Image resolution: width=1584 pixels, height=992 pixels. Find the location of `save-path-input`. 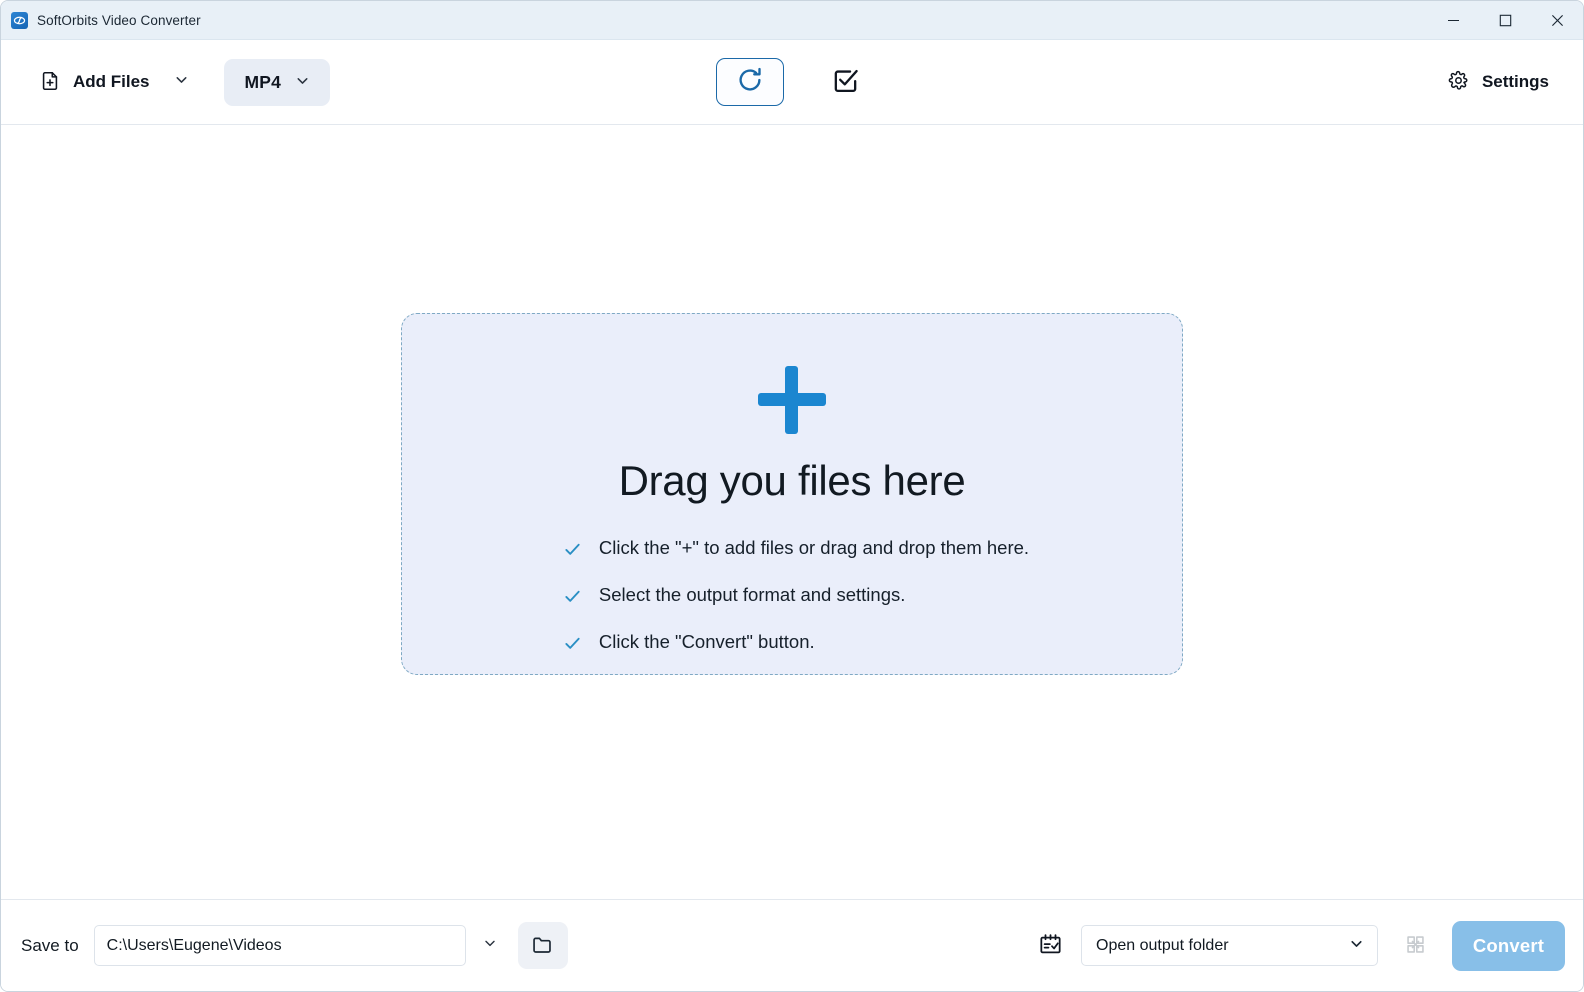

save-path-input is located at coordinates (279, 945).